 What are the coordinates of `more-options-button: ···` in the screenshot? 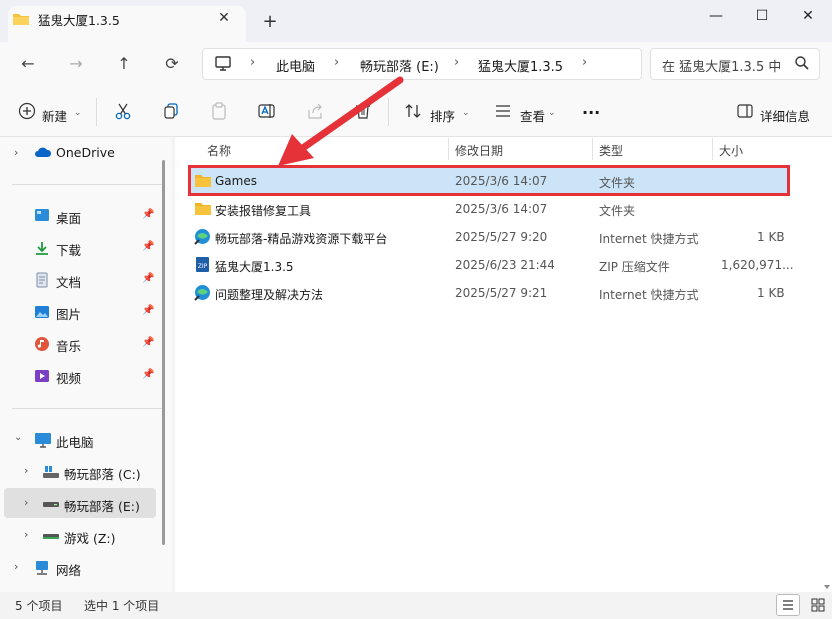 It's located at (591, 112).